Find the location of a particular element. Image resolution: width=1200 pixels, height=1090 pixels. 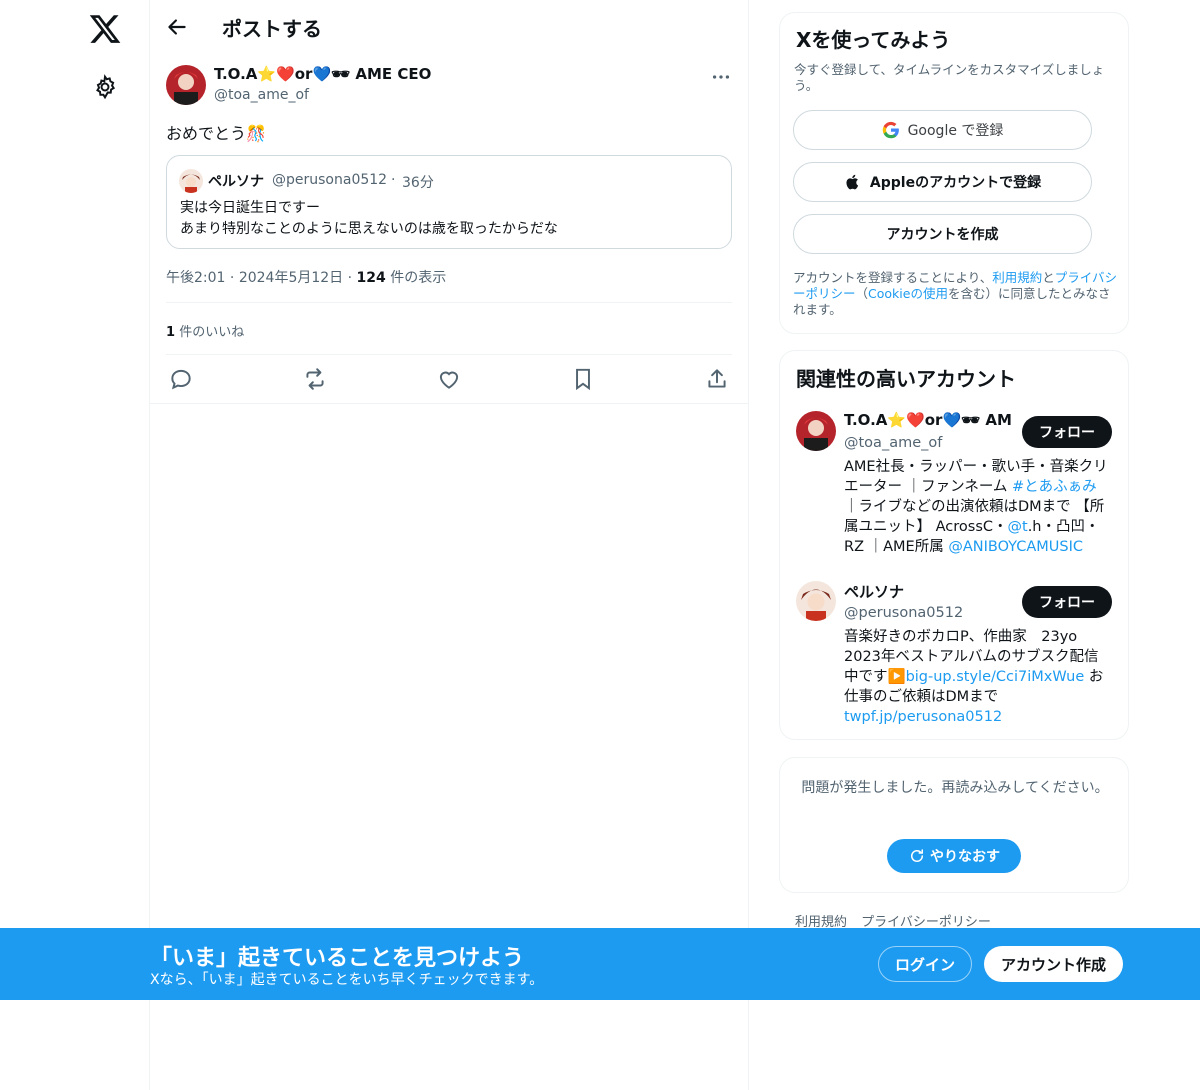

repost-icon is located at coordinates (315, 379).